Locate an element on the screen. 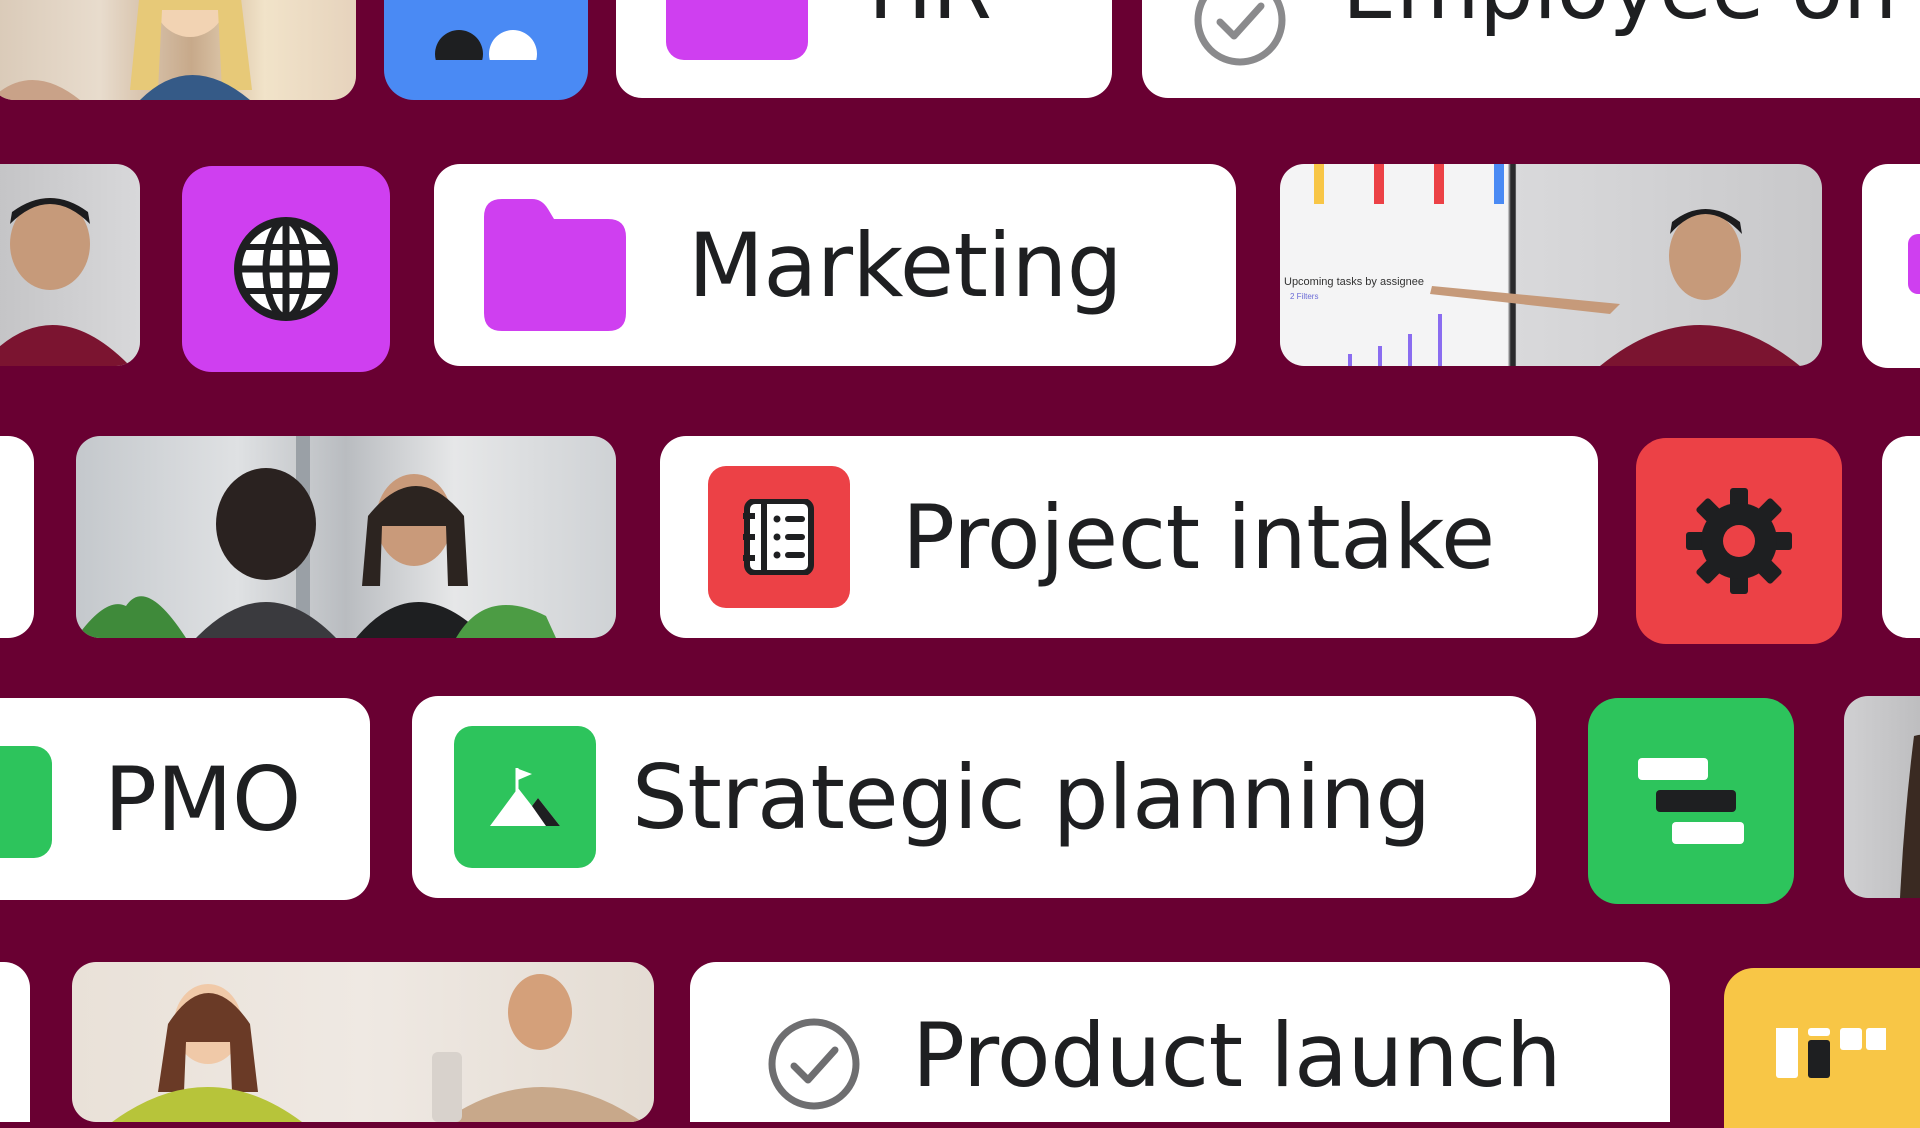  edge-pill-right-row2 is located at coordinates (1891, 266).